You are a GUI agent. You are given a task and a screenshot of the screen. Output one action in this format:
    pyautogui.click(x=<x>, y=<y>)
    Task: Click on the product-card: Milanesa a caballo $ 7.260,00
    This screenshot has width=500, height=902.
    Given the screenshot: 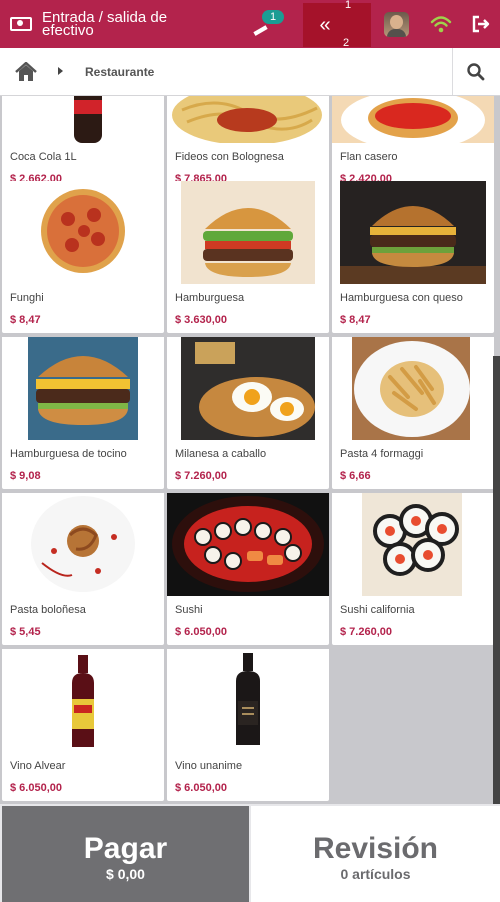 What is the action you would take?
    pyautogui.click(x=248, y=413)
    